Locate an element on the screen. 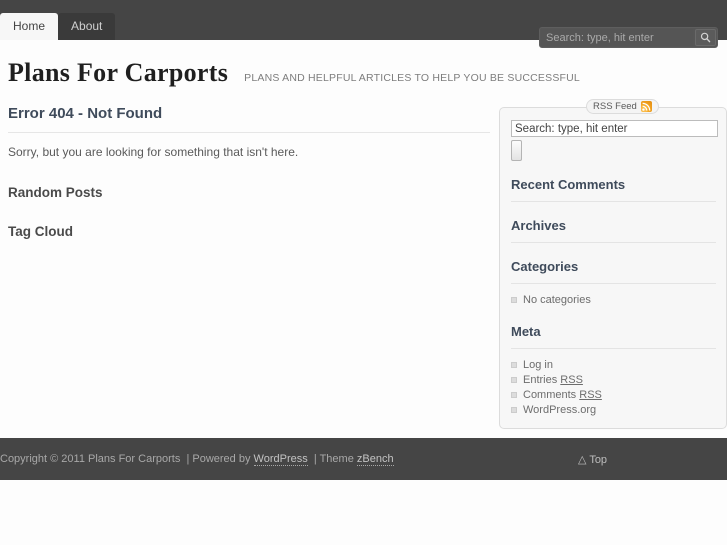 The image size is (727, 545). widget-title-archives: Archives is located at coordinates (613, 230).